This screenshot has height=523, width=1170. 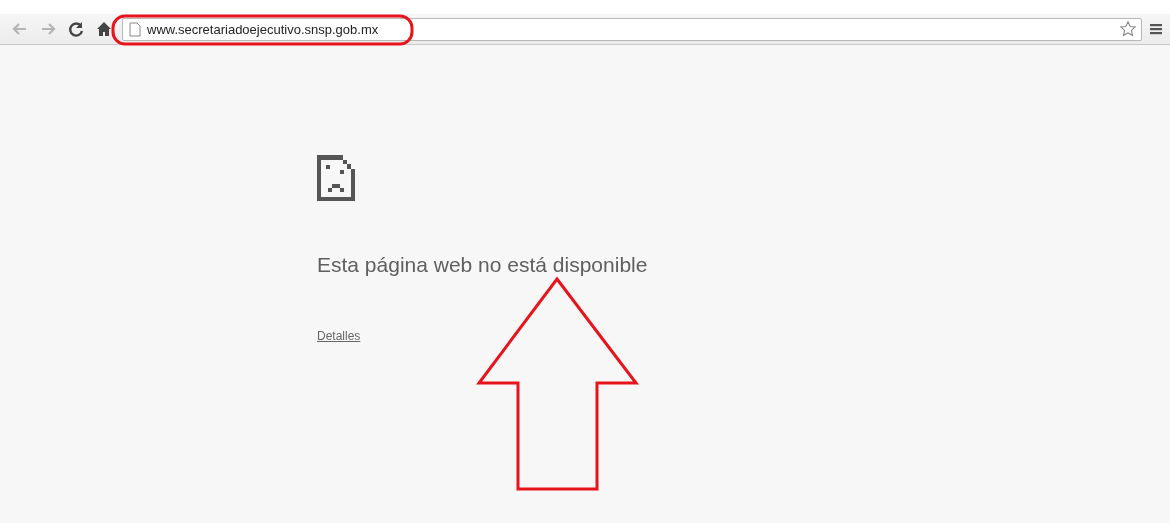 What do you see at coordinates (1157, 29) in the screenshot?
I see `menu-icon` at bounding box center [1157, 29].